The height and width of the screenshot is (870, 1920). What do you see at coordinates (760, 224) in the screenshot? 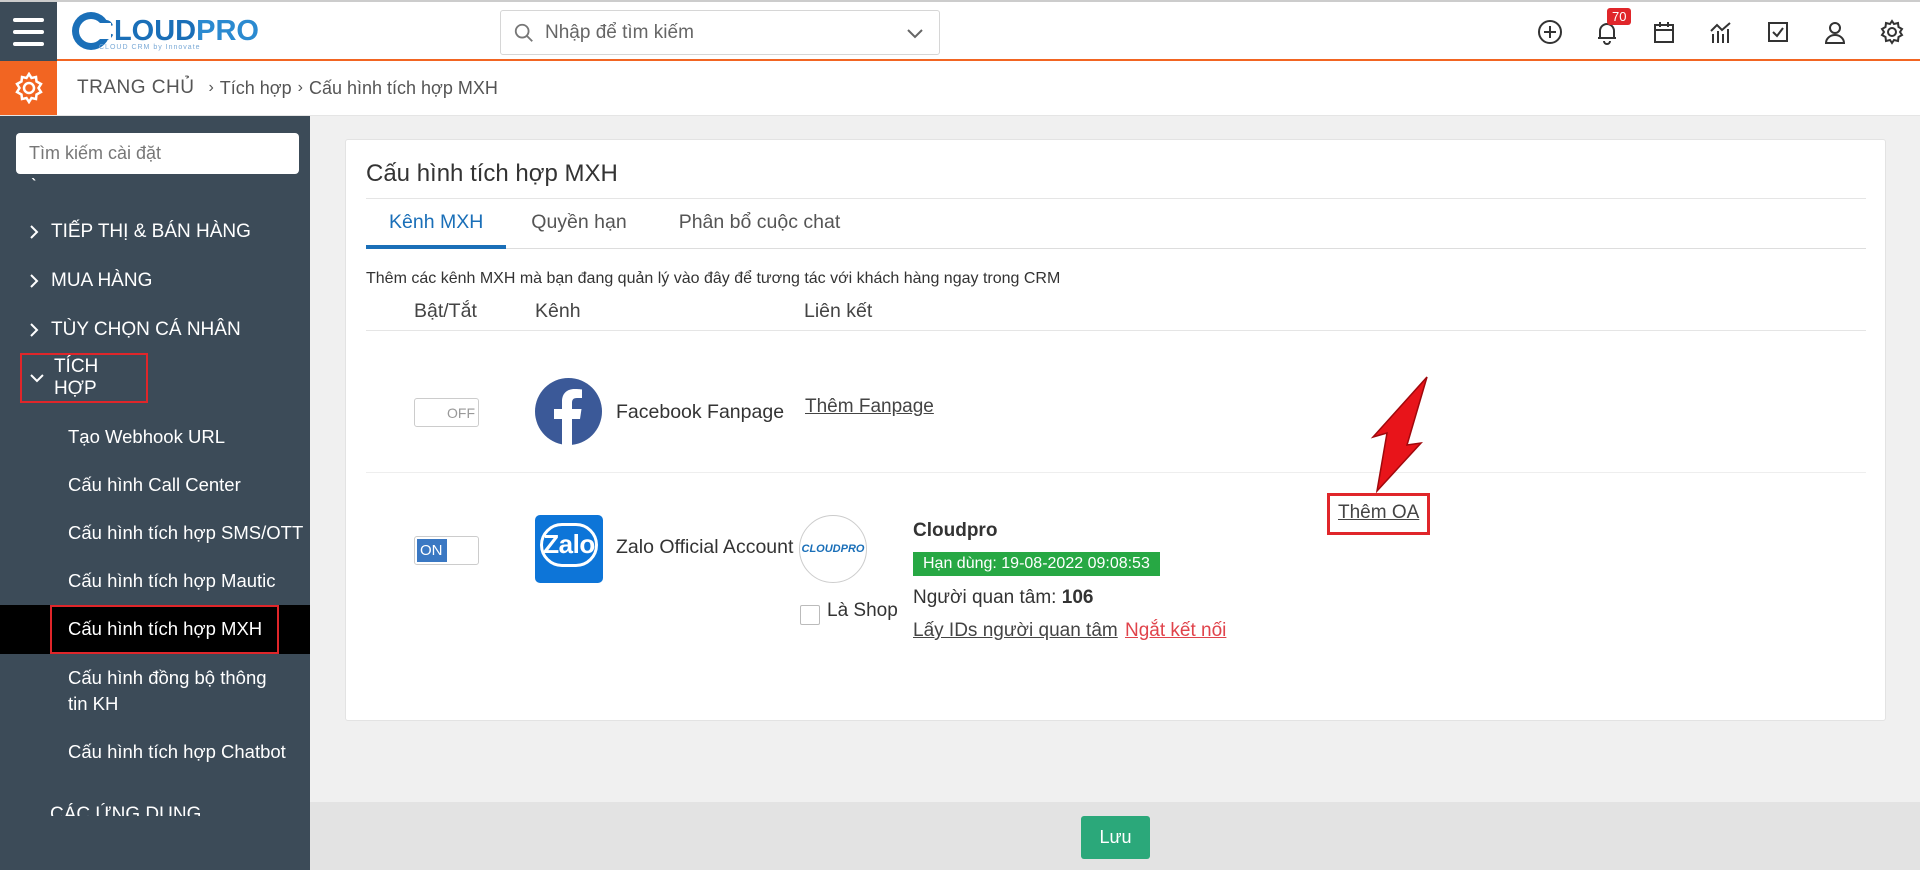
I see `tab-chat-distribution: Phân bổ cuộc chat` at bounding box center [760, 224].